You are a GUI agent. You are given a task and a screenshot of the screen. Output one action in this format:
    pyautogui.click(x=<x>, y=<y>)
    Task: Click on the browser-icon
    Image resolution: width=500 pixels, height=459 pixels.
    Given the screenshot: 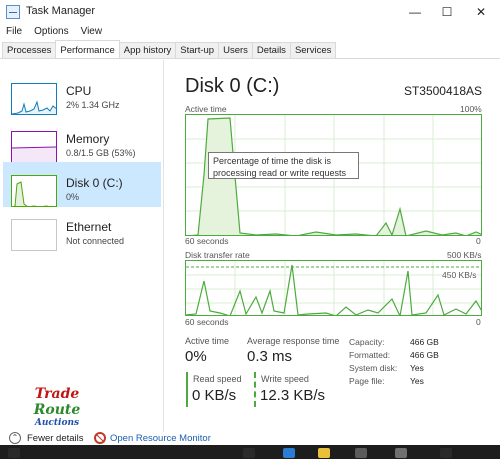 What is the action you would take?
    pyautogui.click(x=289, y=453)
    